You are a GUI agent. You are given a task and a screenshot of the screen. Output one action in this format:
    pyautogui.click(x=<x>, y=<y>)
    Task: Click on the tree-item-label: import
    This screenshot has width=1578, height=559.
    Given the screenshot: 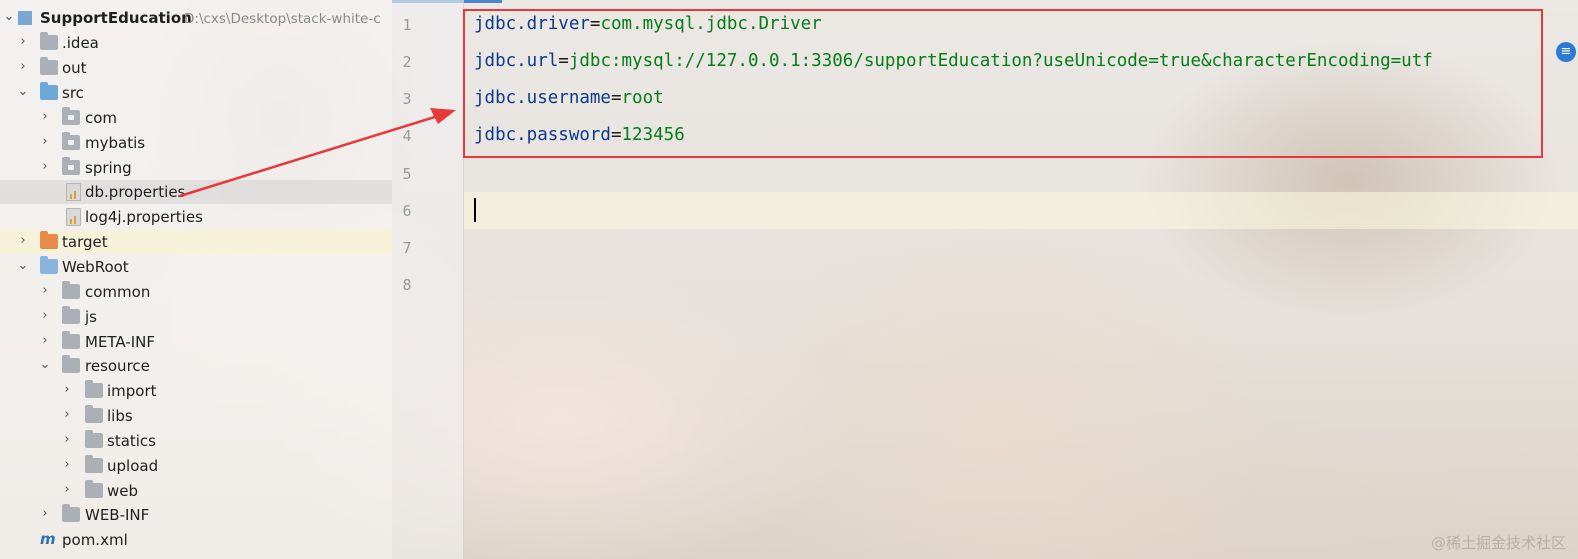 What is the action you would take?
    pyautogui.click(x=132, y=391)
    